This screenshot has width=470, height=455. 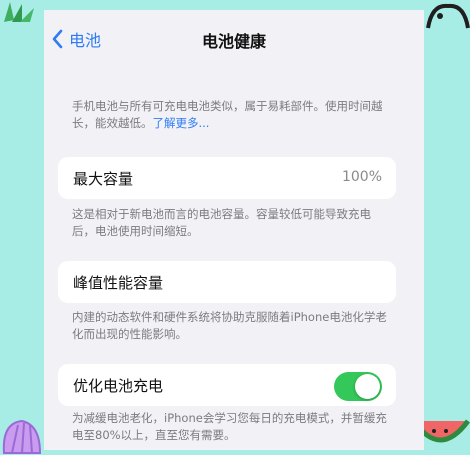 I want to click on toggle-knob, so click(x=367, y=386).